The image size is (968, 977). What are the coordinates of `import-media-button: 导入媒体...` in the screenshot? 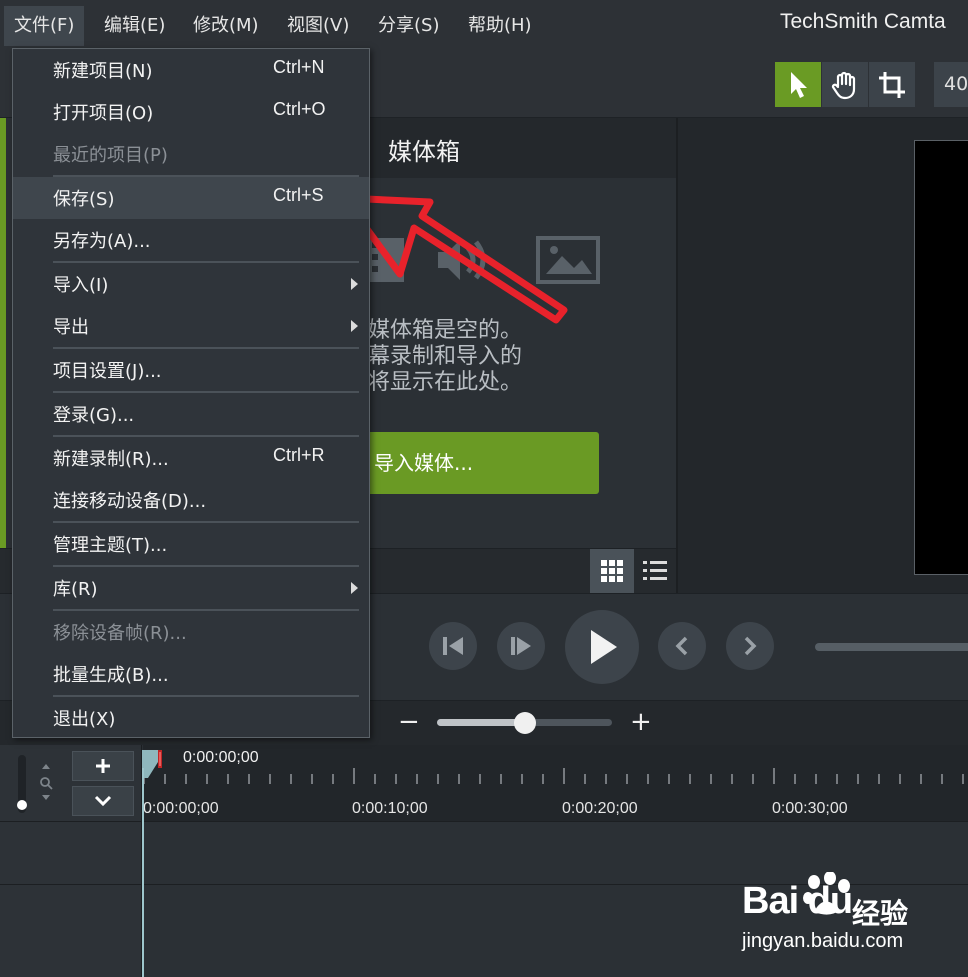 It's located at (475, 463).